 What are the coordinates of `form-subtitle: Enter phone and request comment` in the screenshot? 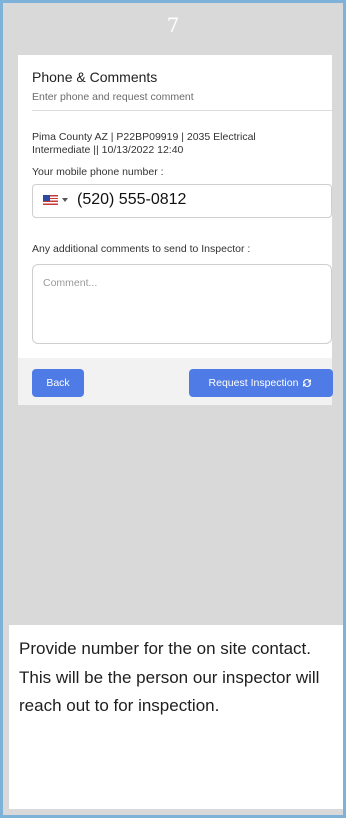 It's located at (113, 97).